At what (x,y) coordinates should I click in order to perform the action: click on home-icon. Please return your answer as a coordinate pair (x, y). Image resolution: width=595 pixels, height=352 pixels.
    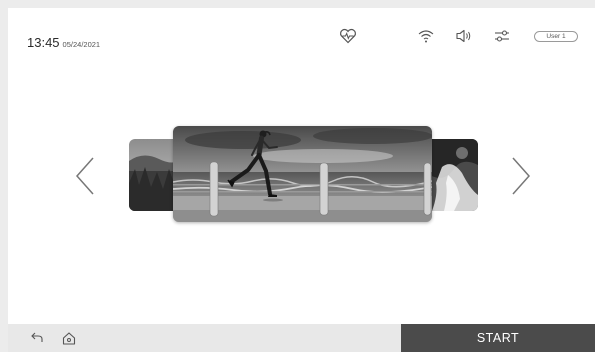
    Looking at the image, I should click on (69, 338).